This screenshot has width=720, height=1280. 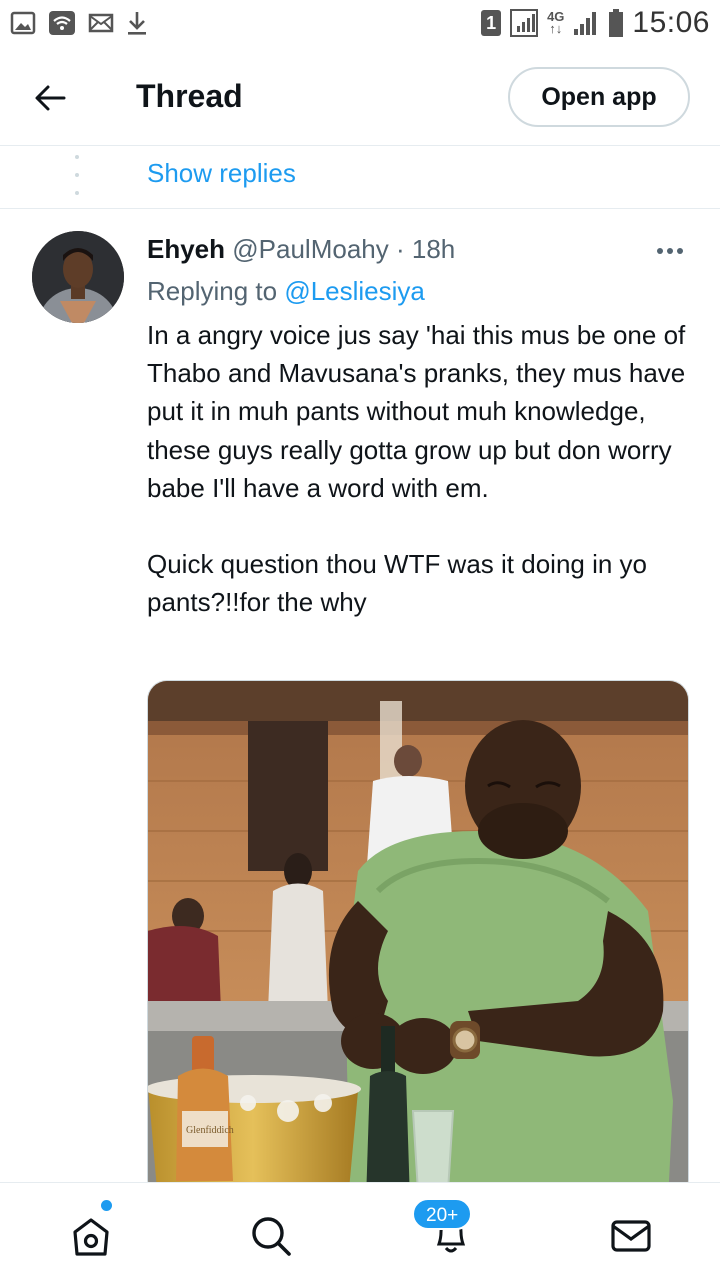 What do you see at coordinates (599, 97) in the screenshot?
I see `open-app-button: Open app` at bounding box center [599, 97].